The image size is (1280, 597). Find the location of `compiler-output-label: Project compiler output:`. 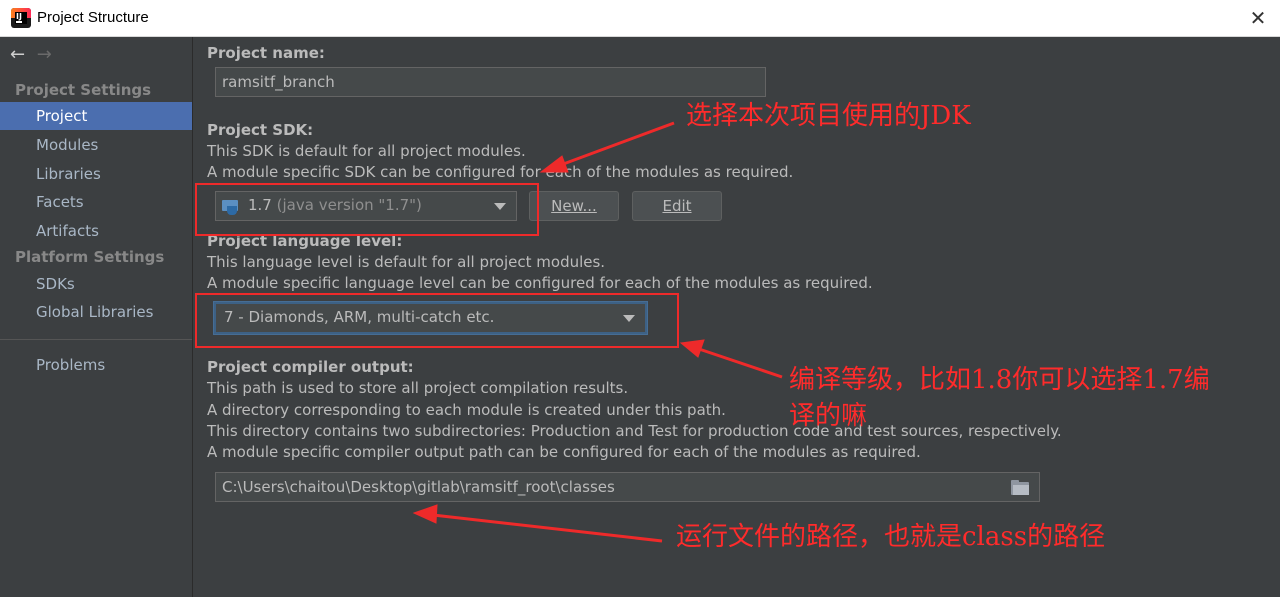

compiler-output-label: Project compiler output: is located at coordinates (310, 367).